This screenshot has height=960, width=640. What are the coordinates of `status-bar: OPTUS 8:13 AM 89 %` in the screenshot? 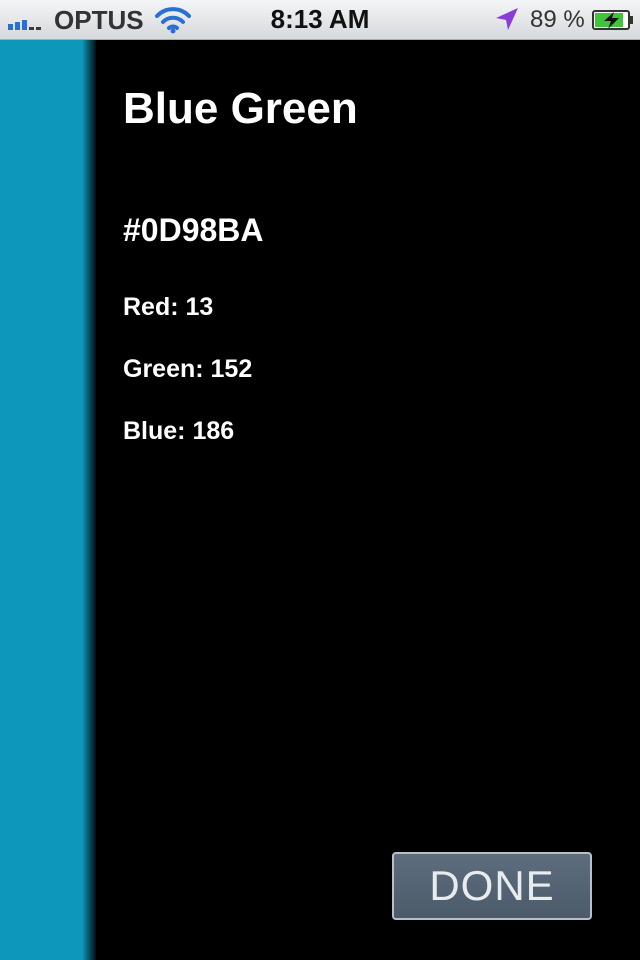 It's located at (320, 20).